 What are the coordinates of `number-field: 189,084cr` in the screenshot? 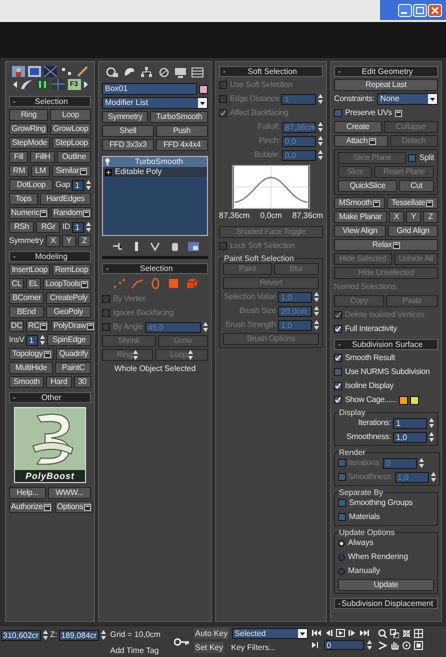 It's located at (79, 635).